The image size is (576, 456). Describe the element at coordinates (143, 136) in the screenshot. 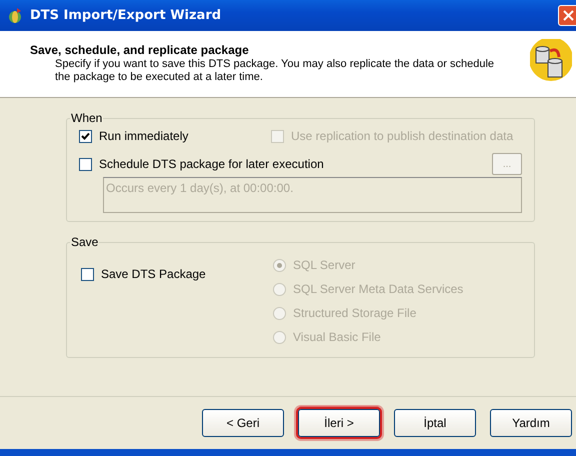

I see `checkbox-label: Run immediately` at that location.